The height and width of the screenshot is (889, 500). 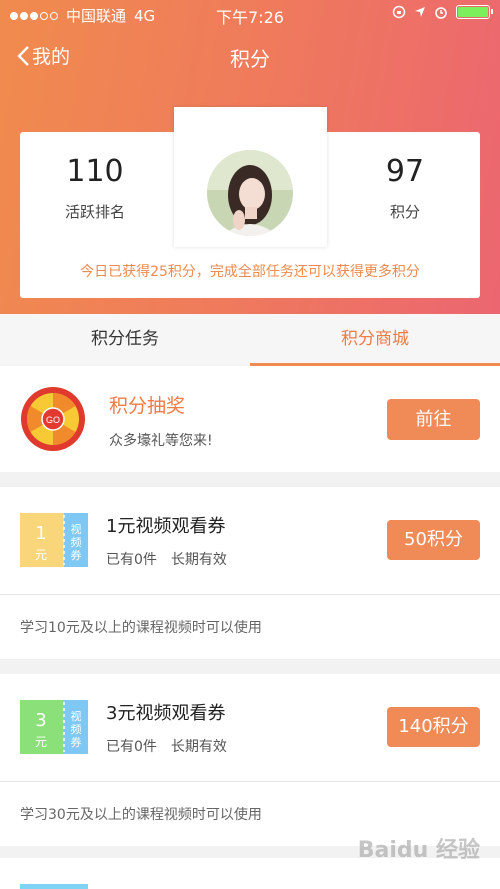 What do you see at coordinates (433, 419) in the screenshot?
I see `go-button: 前往` at bounding box center [433, 419].